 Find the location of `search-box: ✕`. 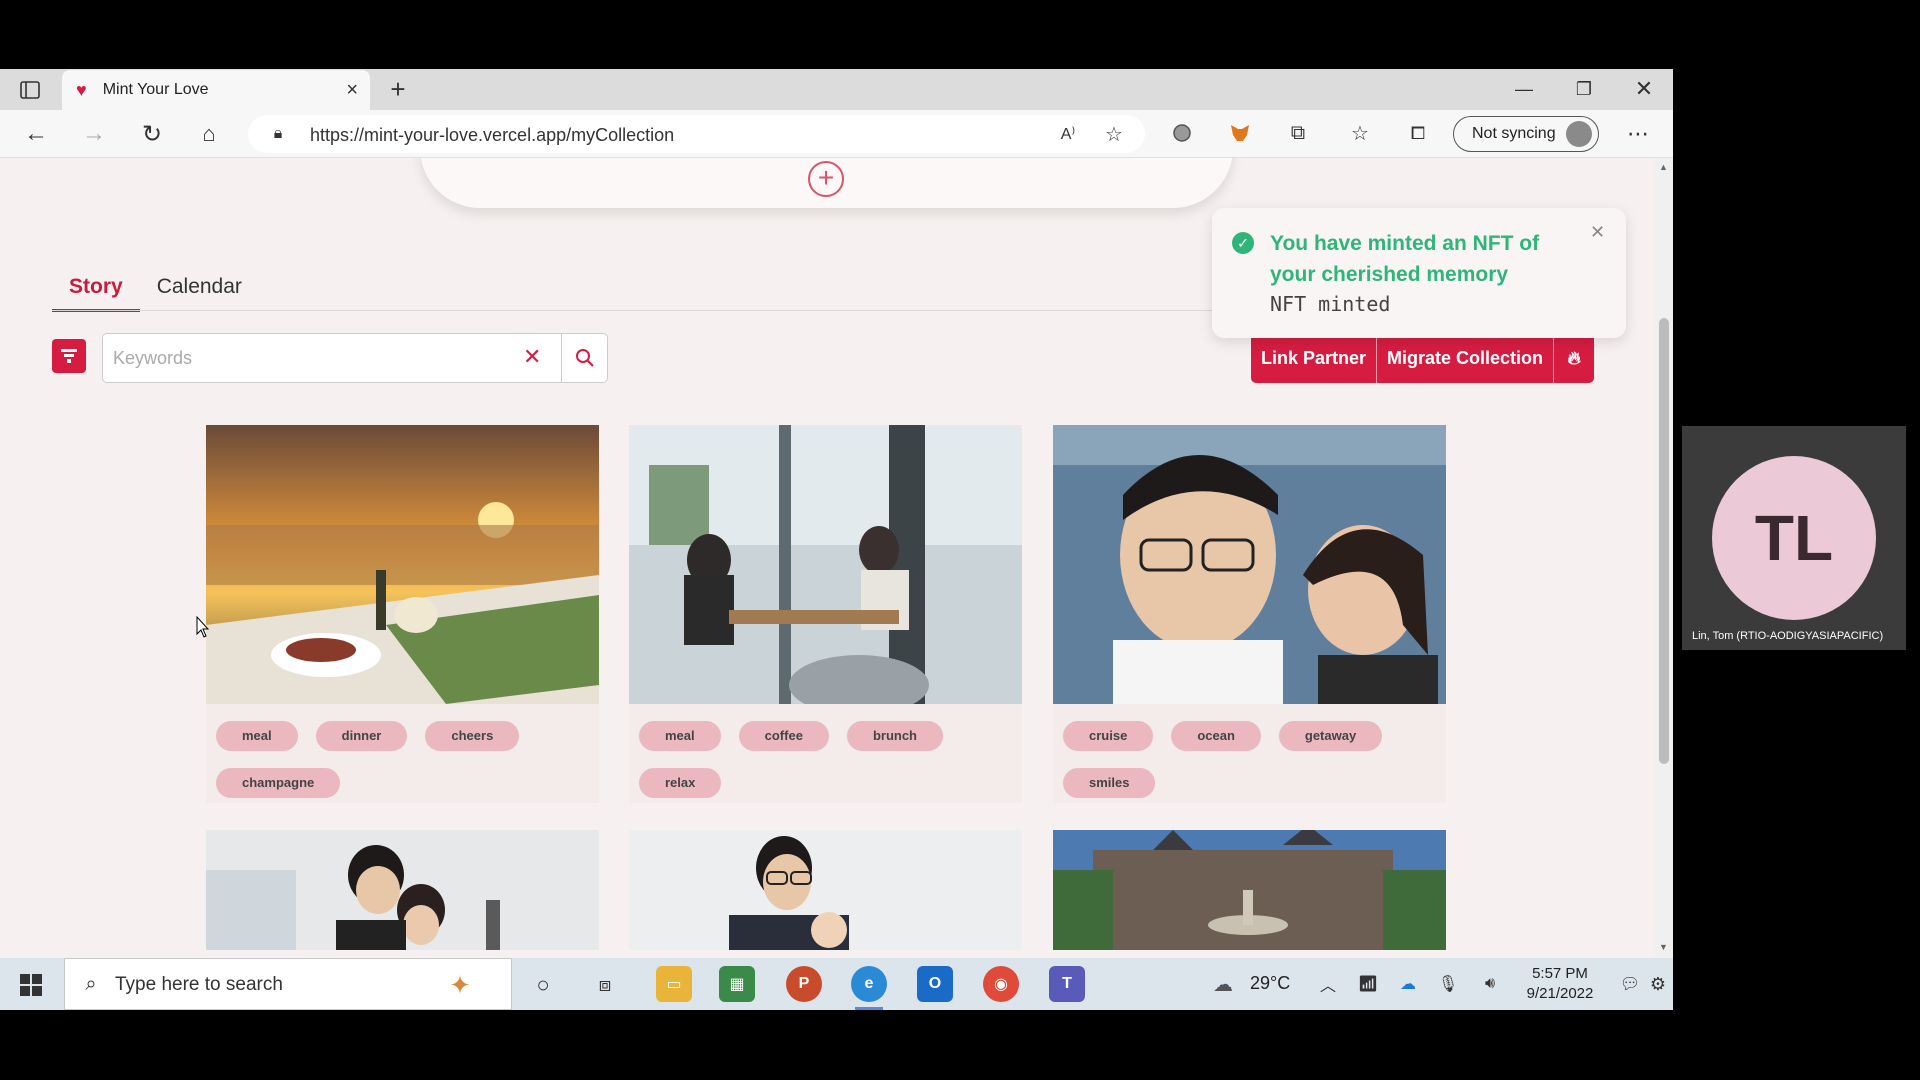

search-box: ✕ is located at coordinates (355, 358).